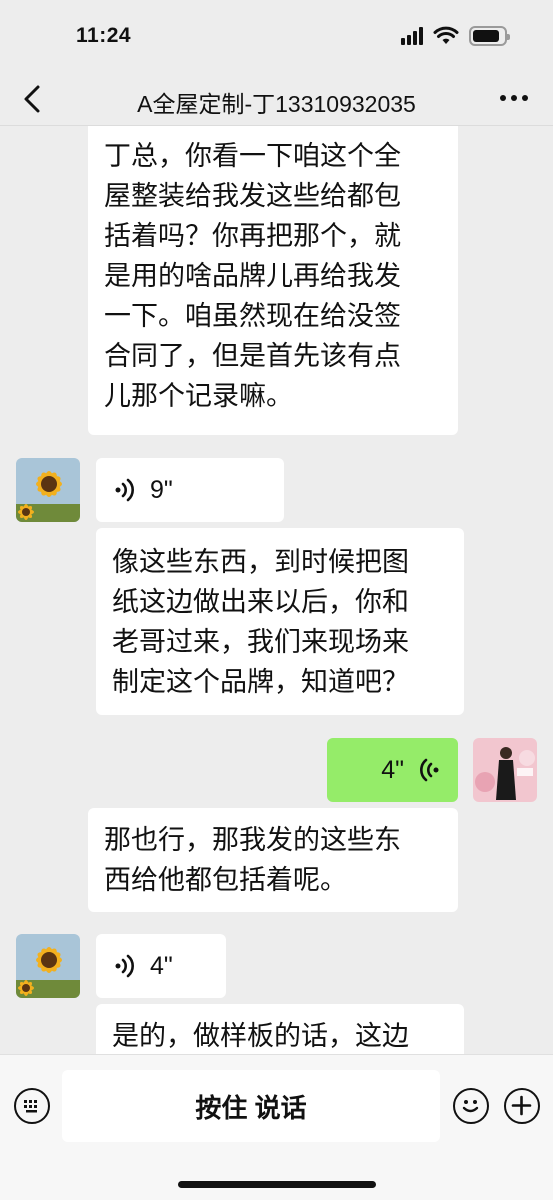 The height and width of the screenshot is (1200, 553). Describe the element at coordinates (260, 682) in the screenshot. I see `message-line: 制定这个品牌，知道吧？` at that location.